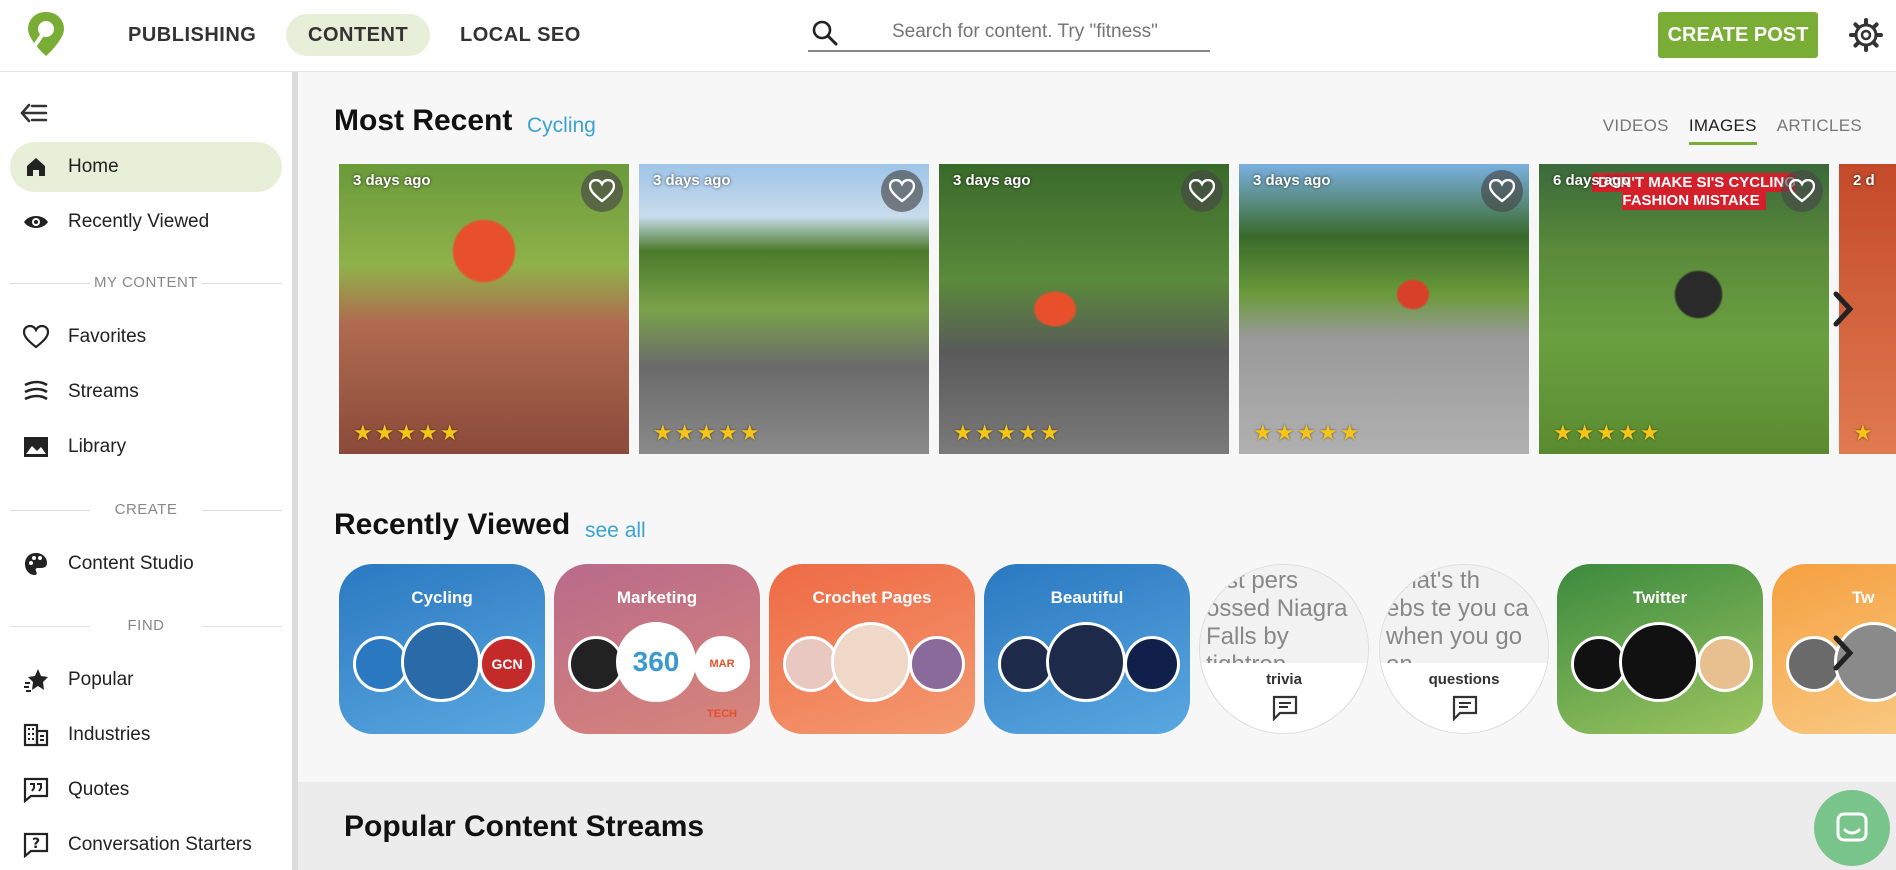  Describe the element at coordinates (46, 34) in the screenshot. I see `logo-icon` at that location.